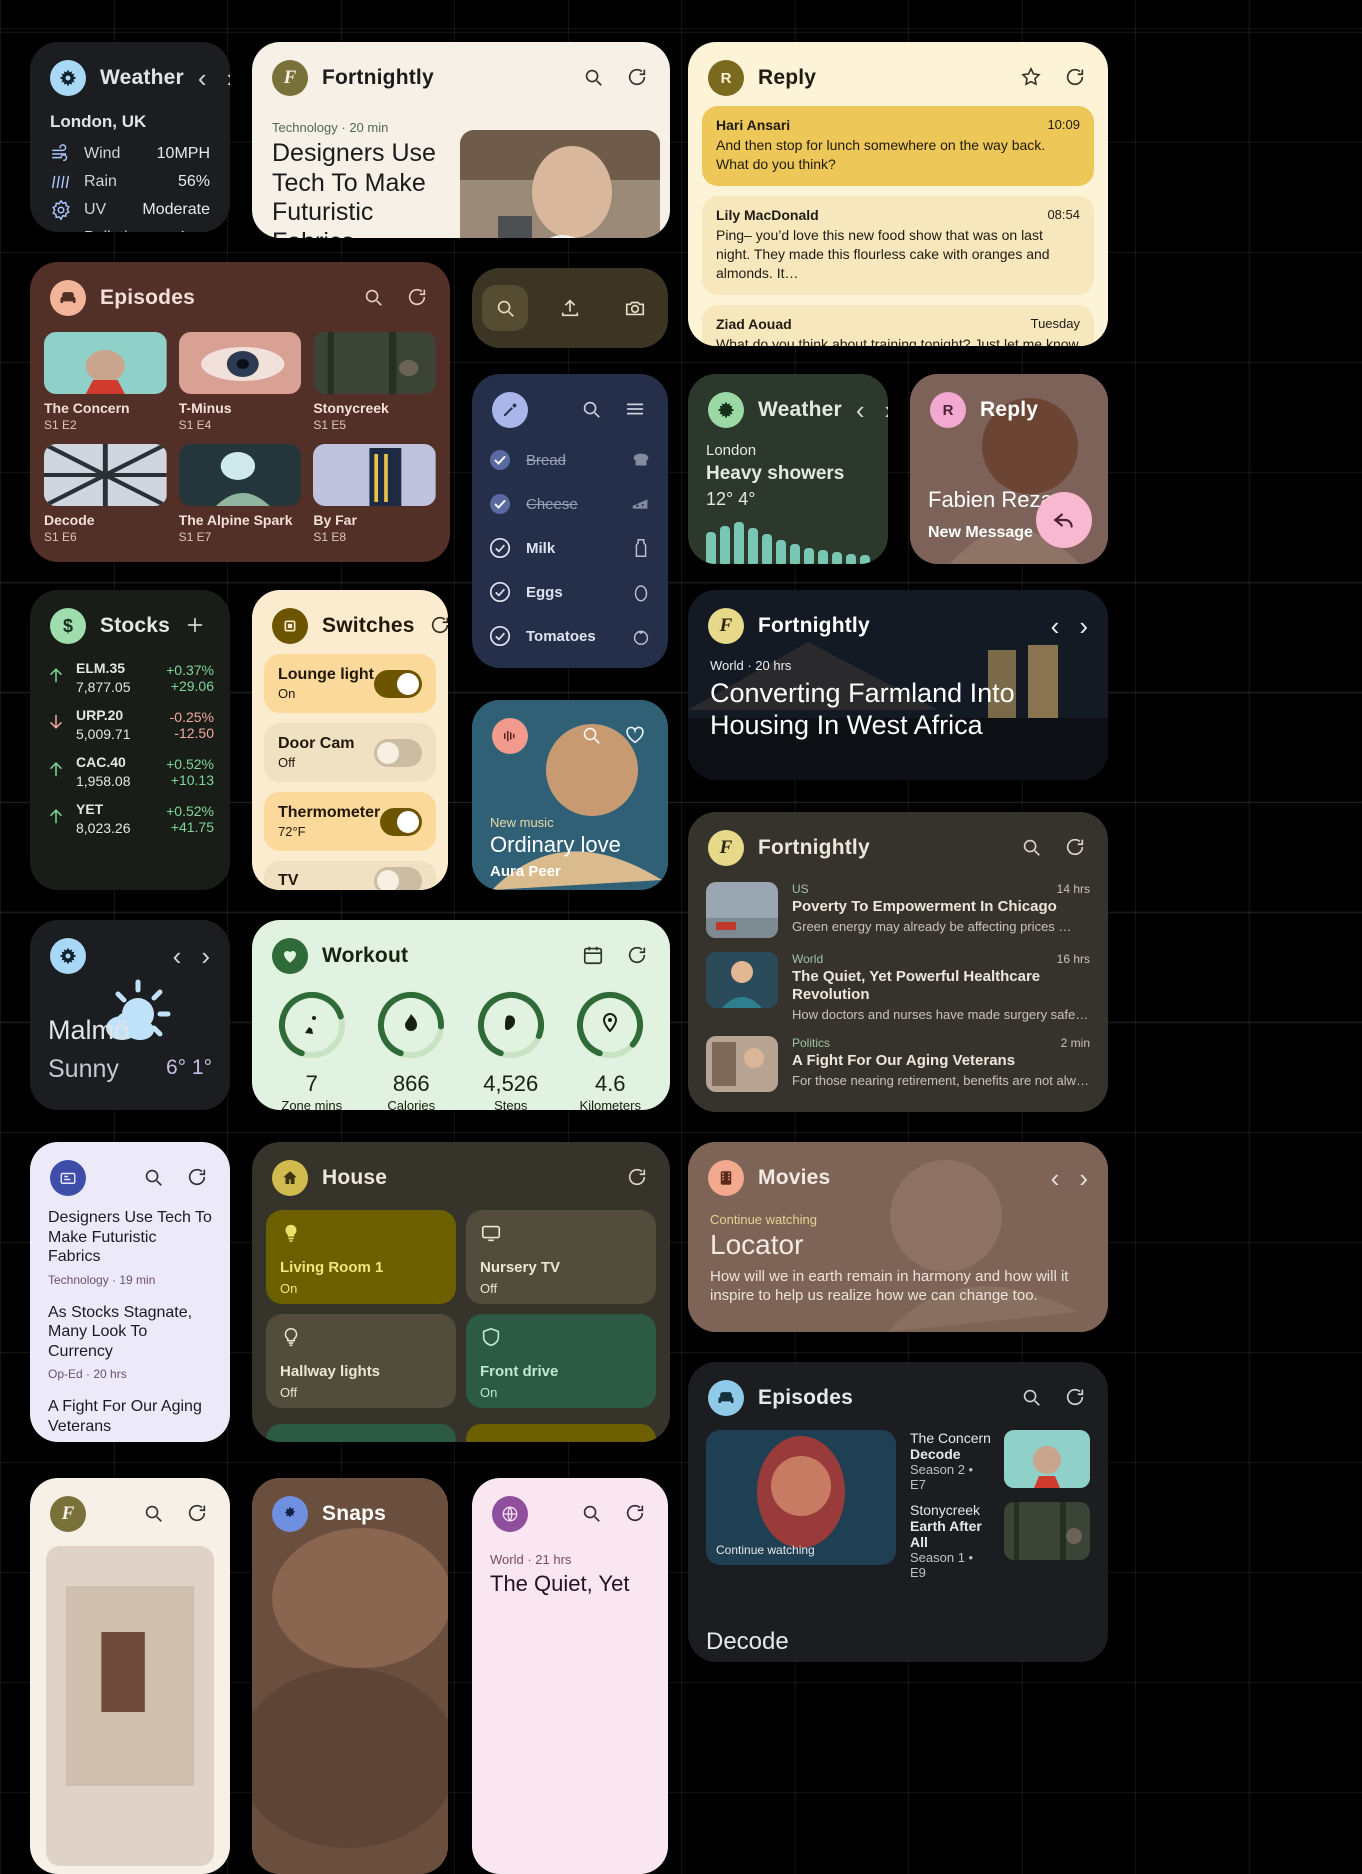  I want to click on house-tile: Front drive On, so click(561, 1361).